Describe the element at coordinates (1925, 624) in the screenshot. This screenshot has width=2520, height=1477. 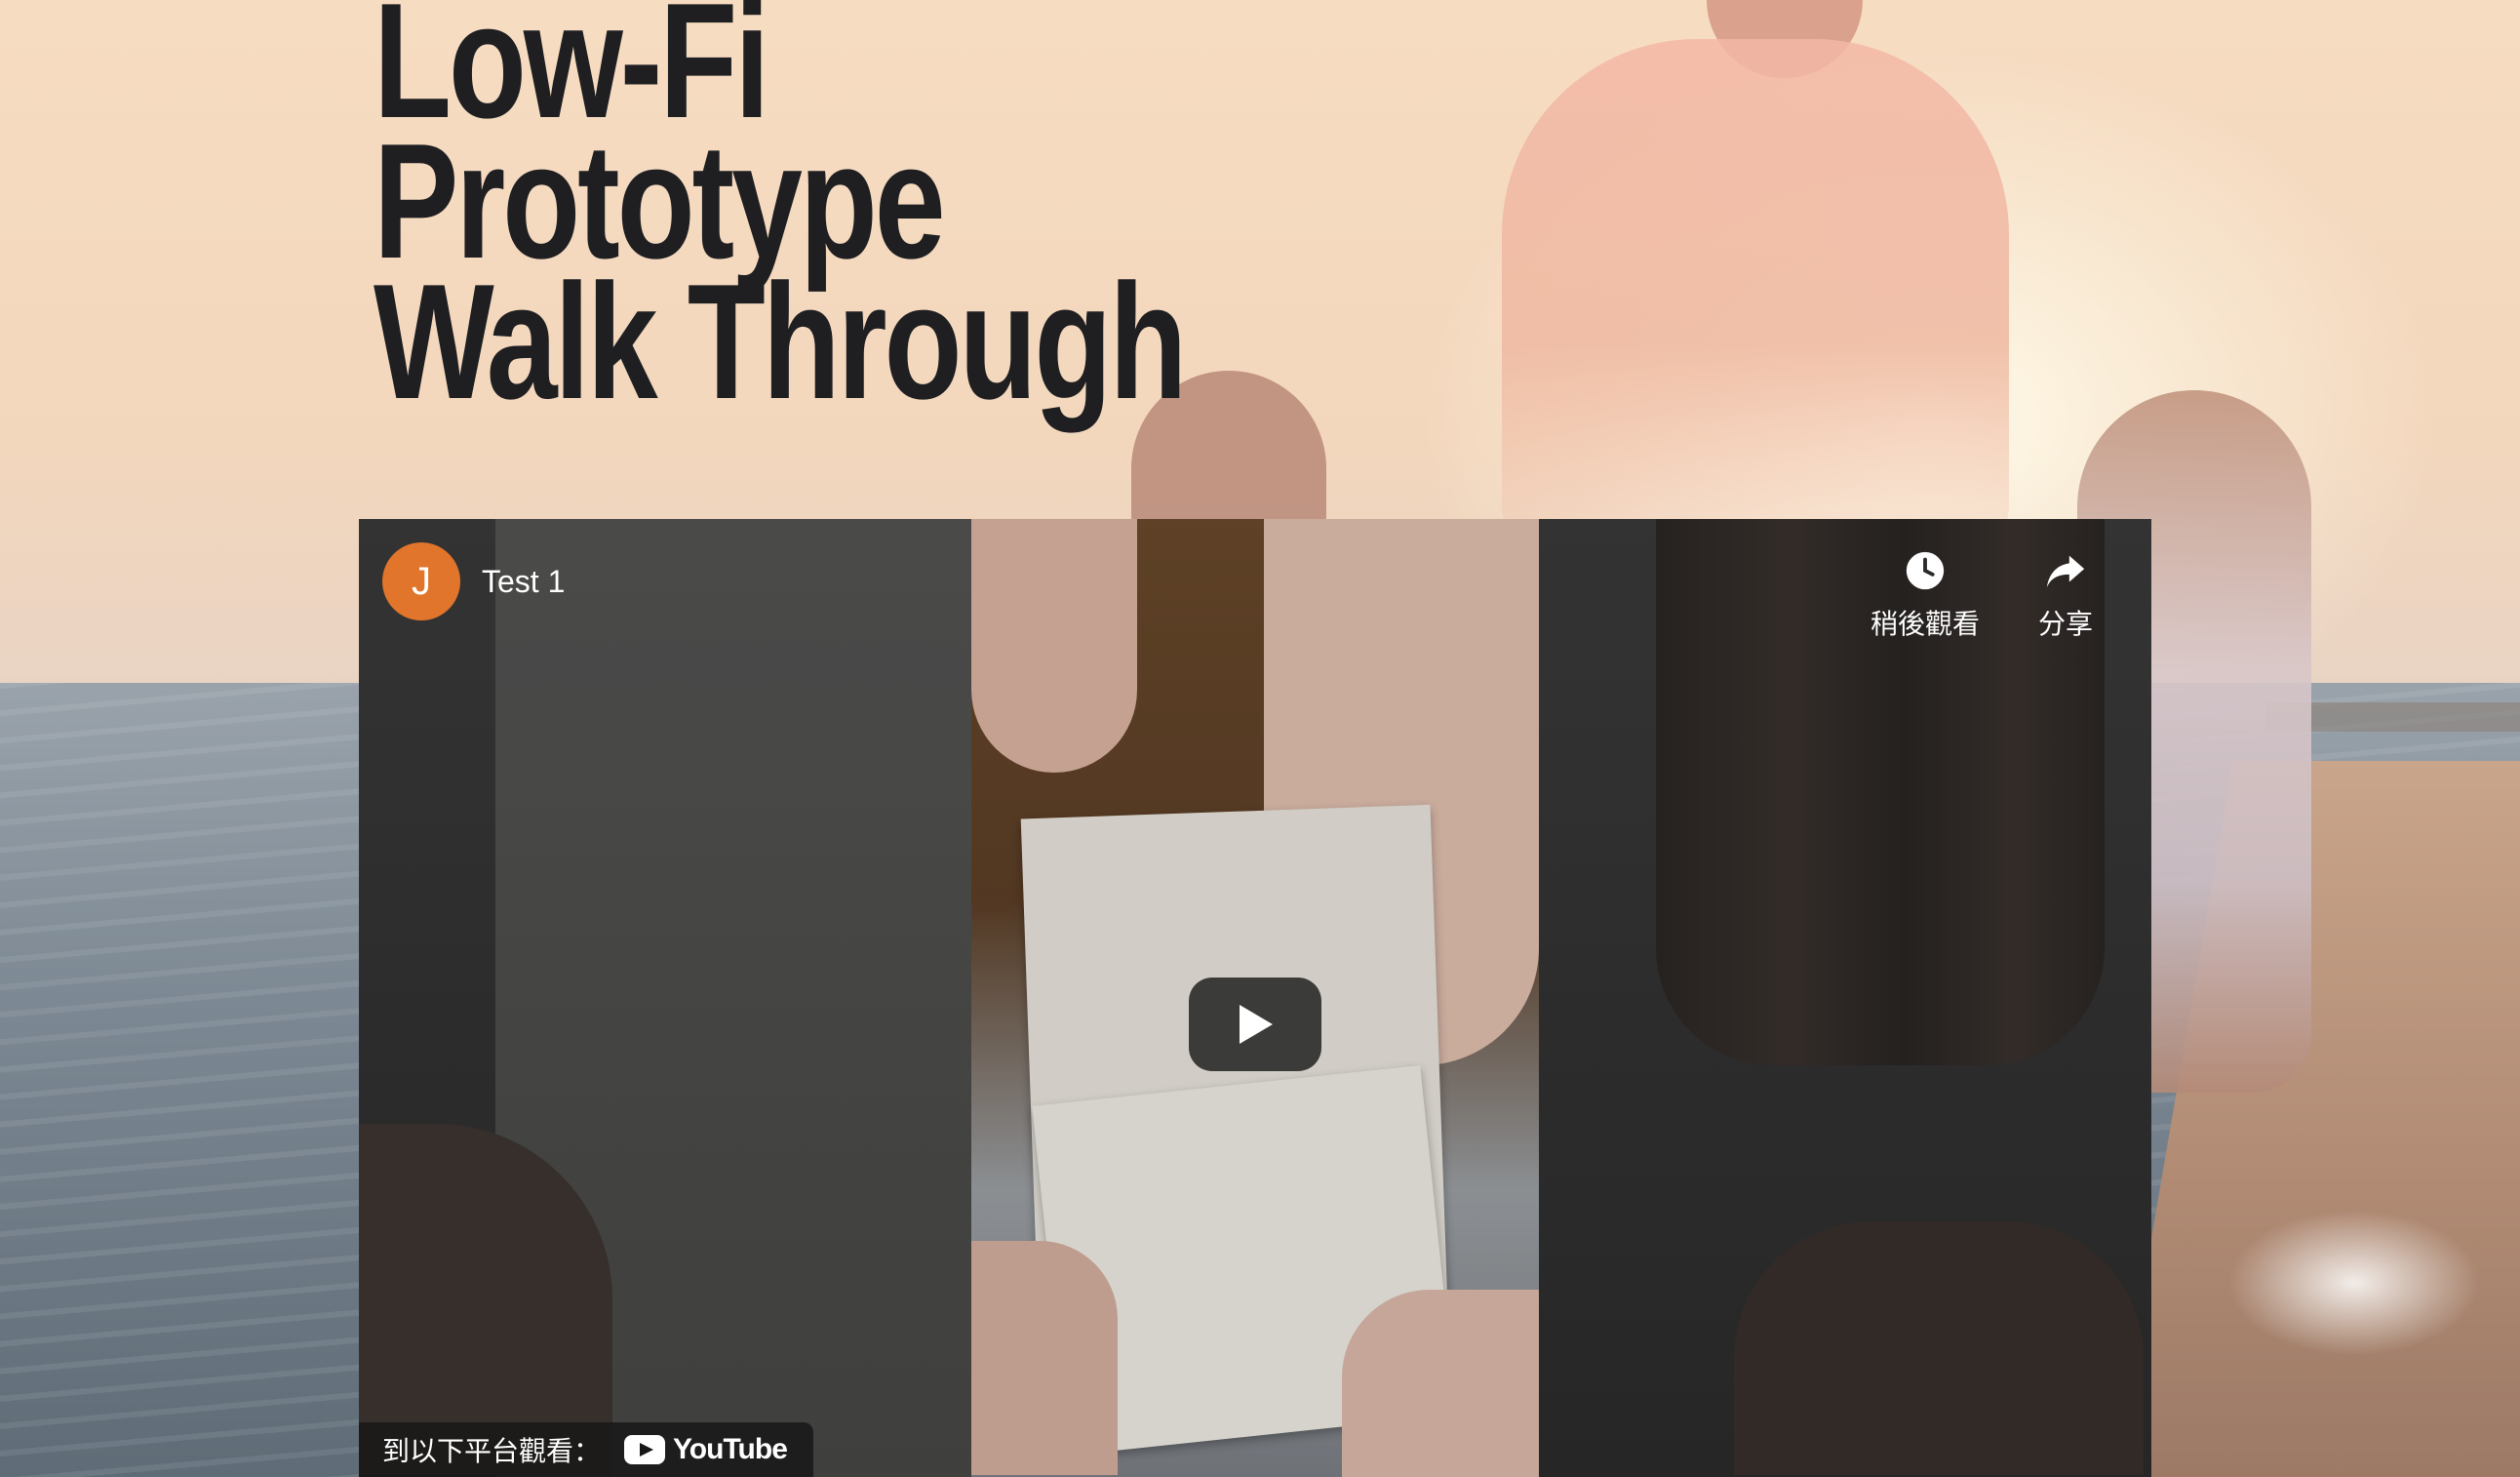
I see `watch-later-label: 稍後觀看` at that location.